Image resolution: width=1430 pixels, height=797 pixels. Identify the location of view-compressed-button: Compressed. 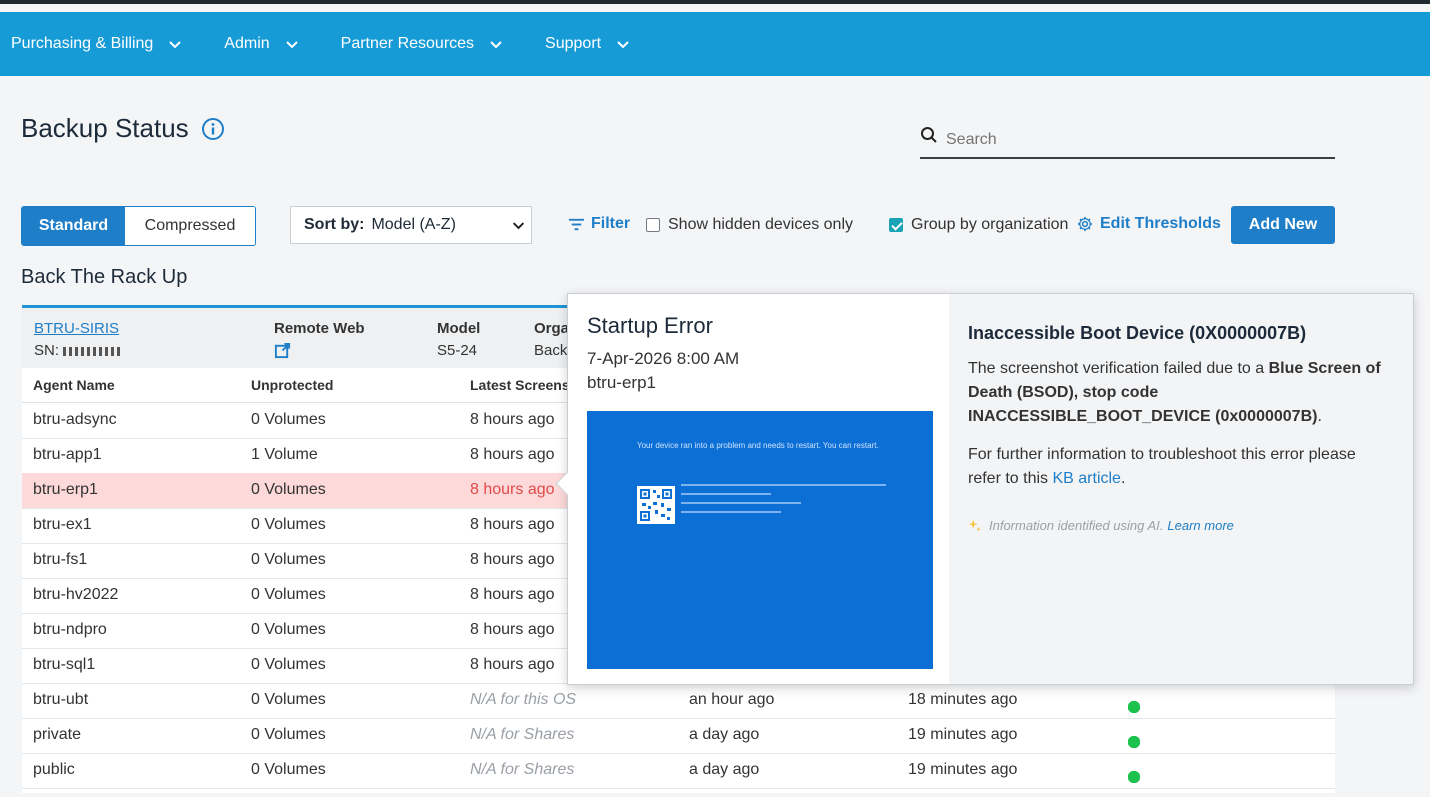
(190, 226).